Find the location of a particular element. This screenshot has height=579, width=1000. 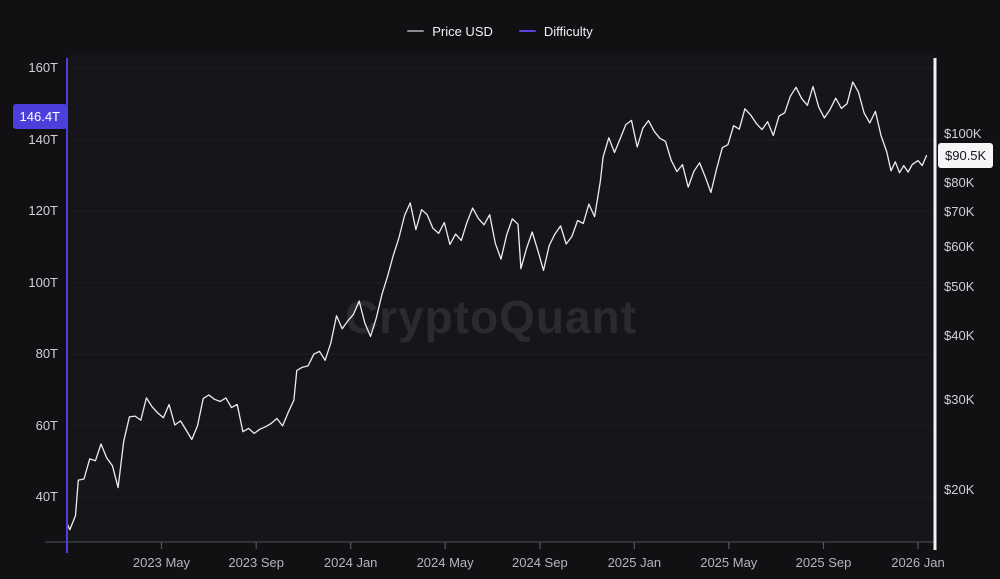

price-current-value-badge: $90.5K is located at coordinates (966, 156).